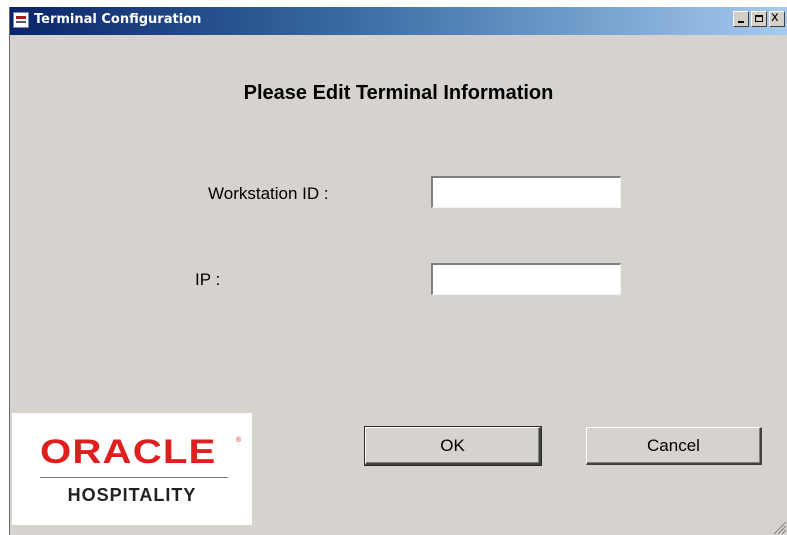  What do you see at coordinates (239, 440) in the screenshot?
I see `registered-mark: ®` at bounding box center [239, 440].